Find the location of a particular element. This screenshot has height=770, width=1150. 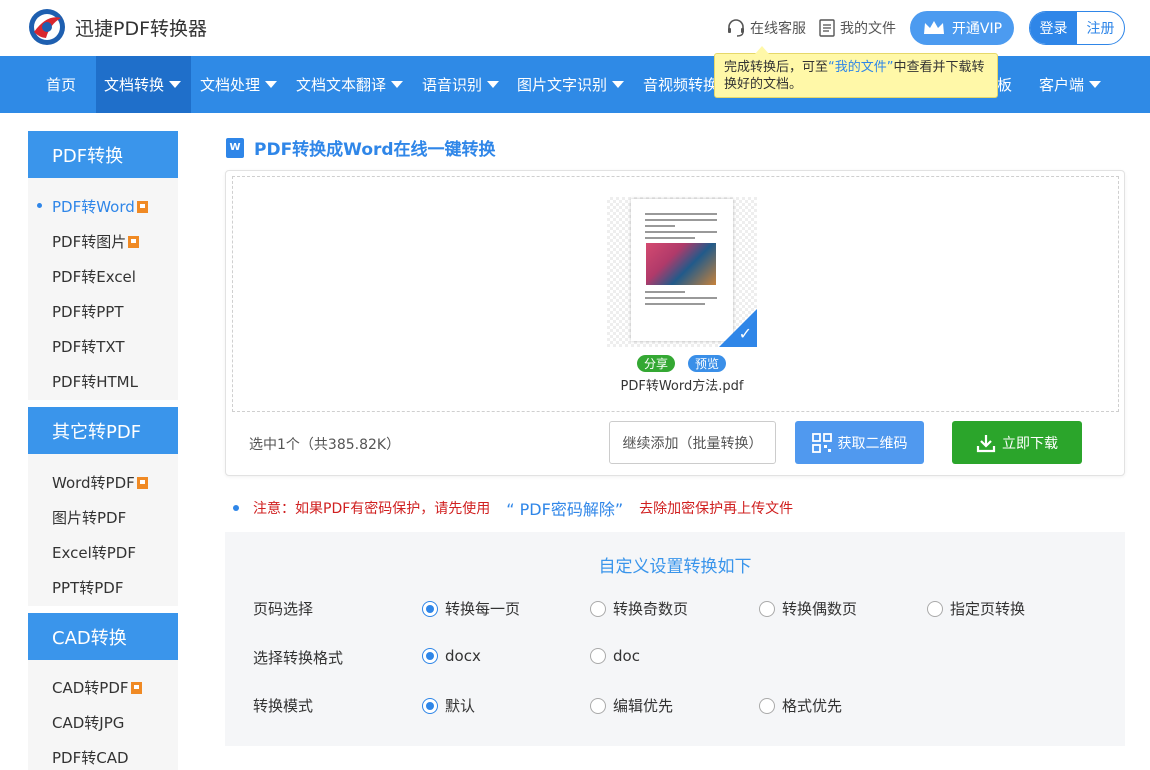

auth-group: 登录 注册 is located at coordinates (1077, 28).